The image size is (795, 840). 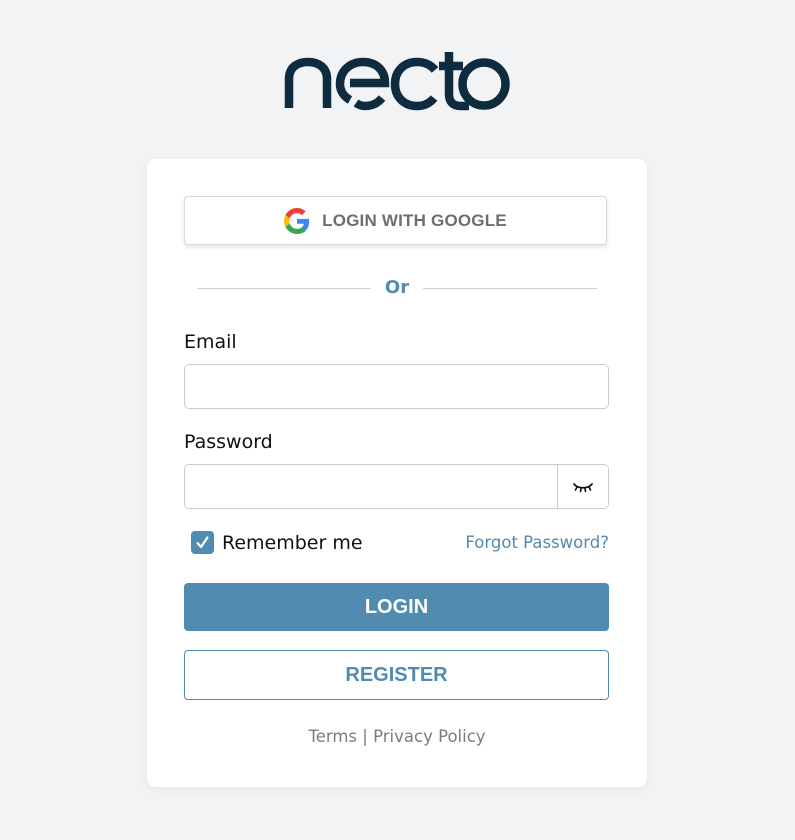 What do you see at coordinates (397, 288) in the screenshot?
I see `or-divider: Or` at bounding box center [397, 288].